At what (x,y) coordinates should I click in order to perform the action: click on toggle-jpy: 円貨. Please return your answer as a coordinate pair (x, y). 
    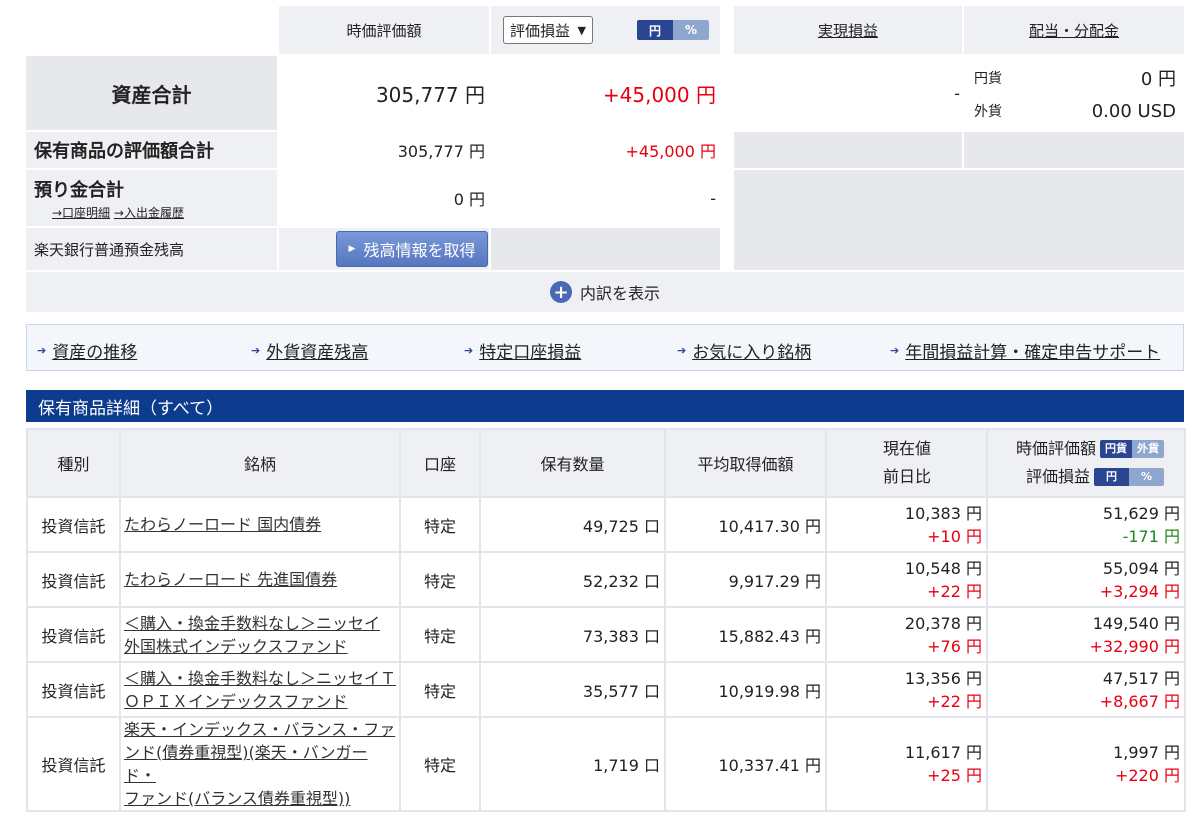
    Looking at the image, I should click on (1116, 449).